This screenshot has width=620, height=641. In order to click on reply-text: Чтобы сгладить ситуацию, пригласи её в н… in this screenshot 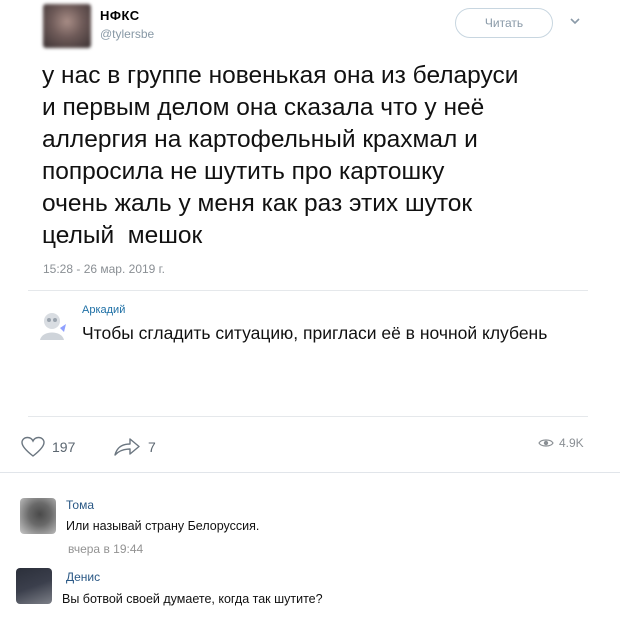, I will do `click(315, 333)`.